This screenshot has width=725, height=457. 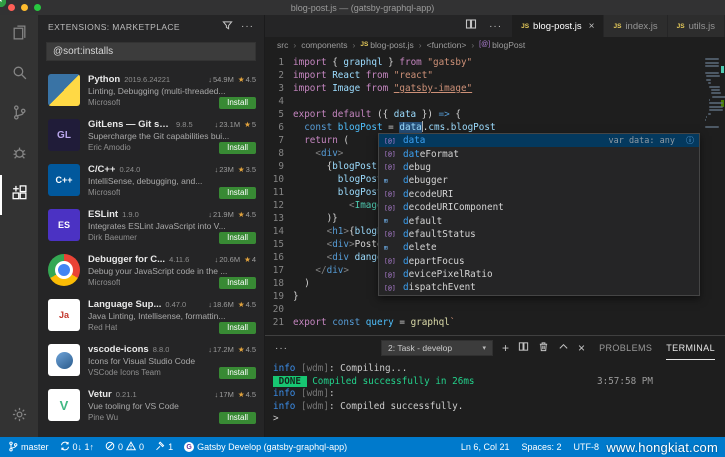 I want to click on suggestion-item: [@] decodeURI, so click(x=539, y=194).